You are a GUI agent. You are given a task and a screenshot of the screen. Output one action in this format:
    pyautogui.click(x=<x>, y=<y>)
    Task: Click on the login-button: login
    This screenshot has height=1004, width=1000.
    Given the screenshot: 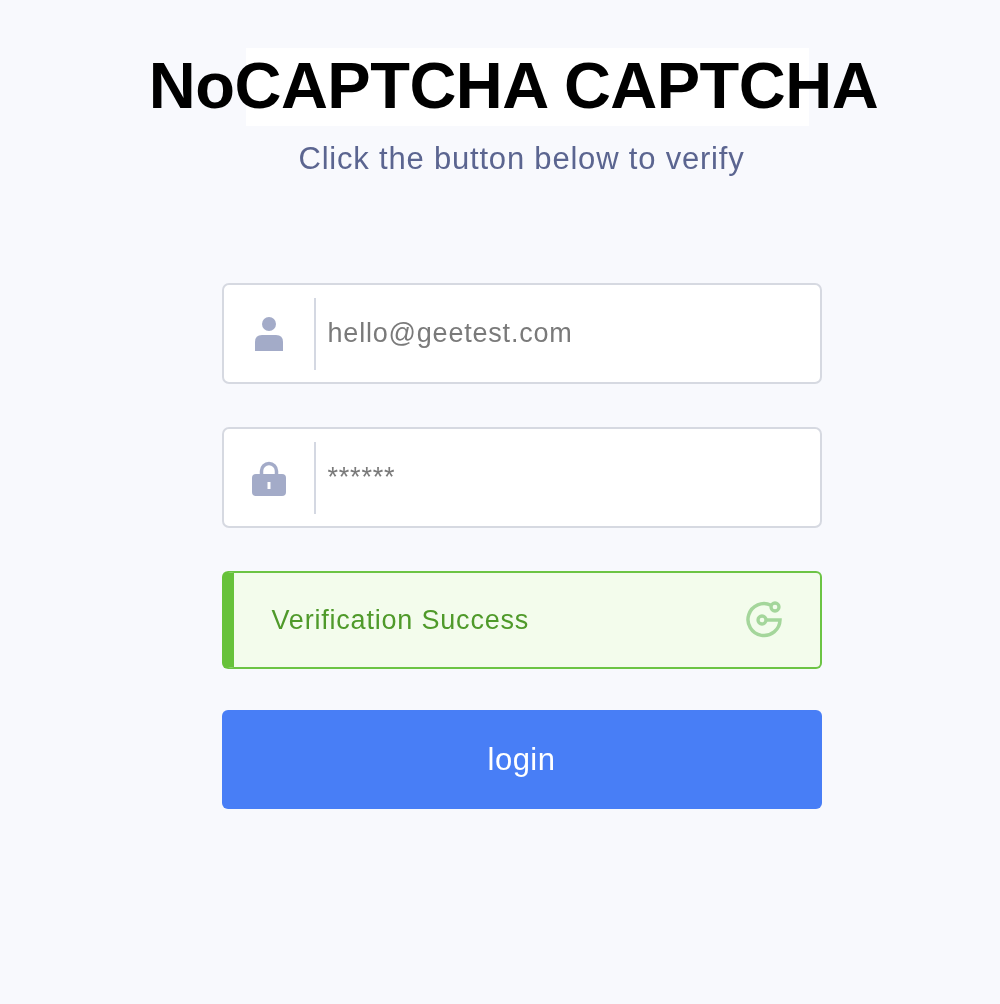 What is the action you would take?
    pyautogui.click(x=521, y=759)
    